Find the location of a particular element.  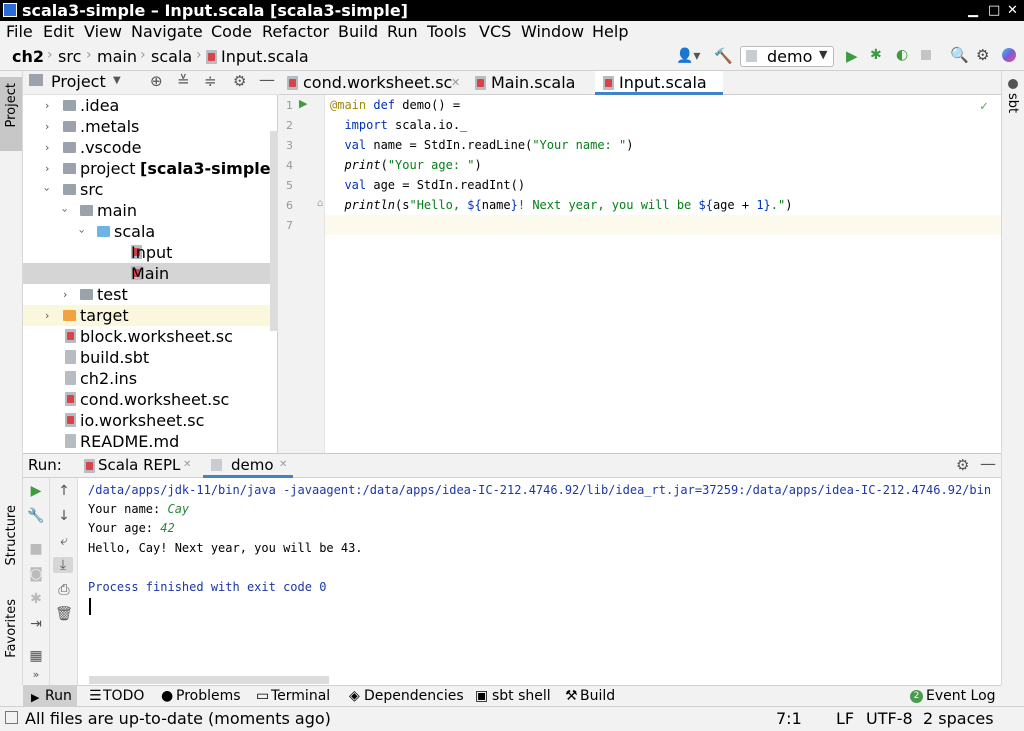

menu-tools: Tools is located at coordinates (446, 32).